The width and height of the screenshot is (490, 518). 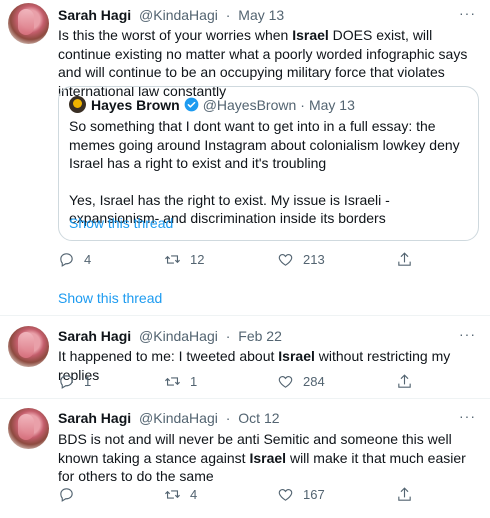 I want to click on like-count: 284, so click(x=314, y=381).